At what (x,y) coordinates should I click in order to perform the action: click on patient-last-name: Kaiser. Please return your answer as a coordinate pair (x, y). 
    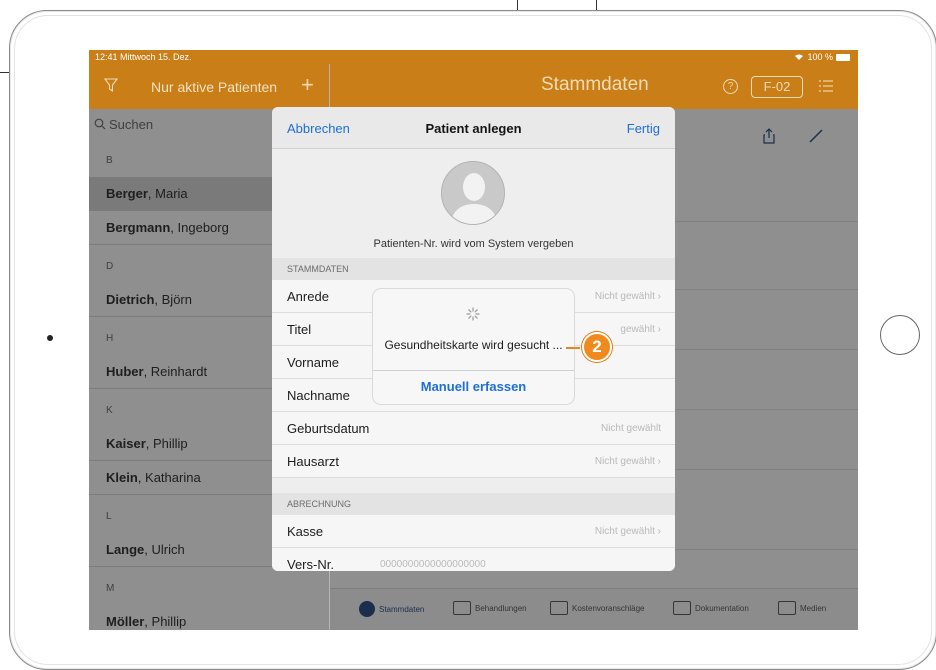
    Looking at the image, I should click on (126, 443).